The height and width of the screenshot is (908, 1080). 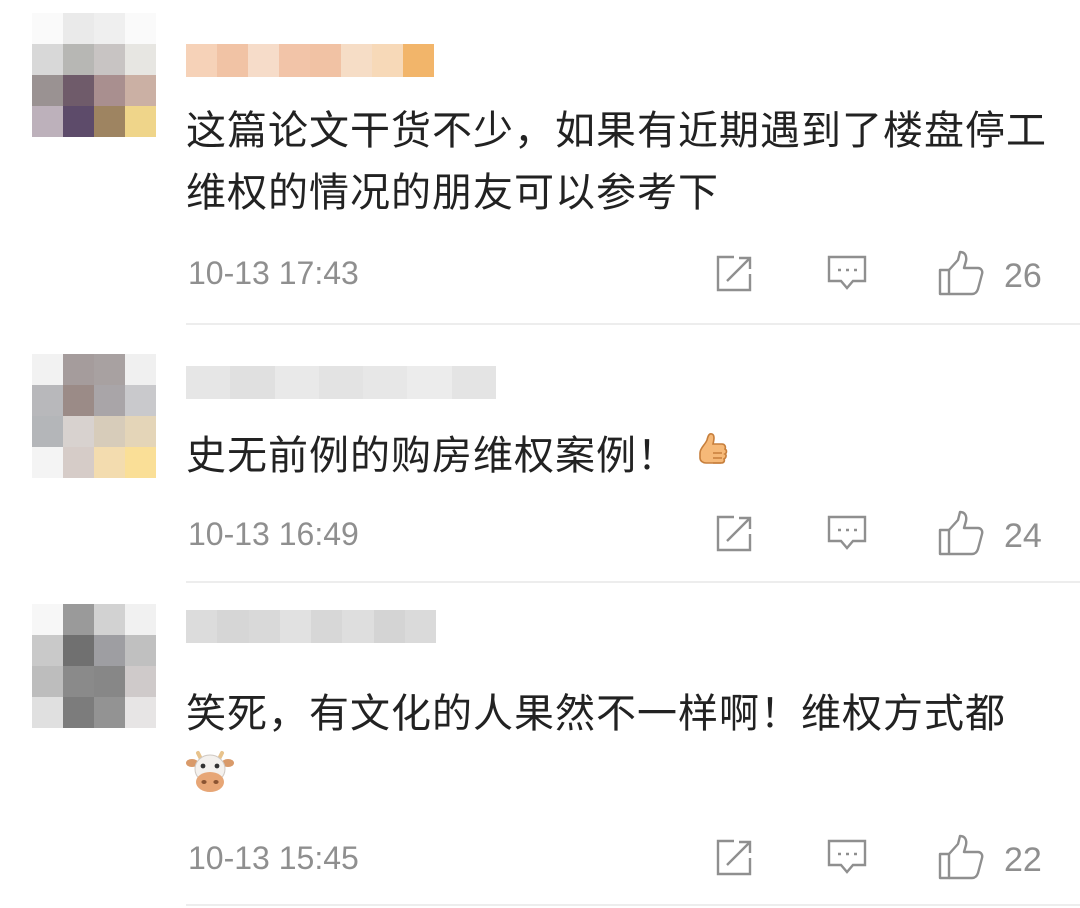 I want to click on like-count: 24, so click(x=1023, y=536).